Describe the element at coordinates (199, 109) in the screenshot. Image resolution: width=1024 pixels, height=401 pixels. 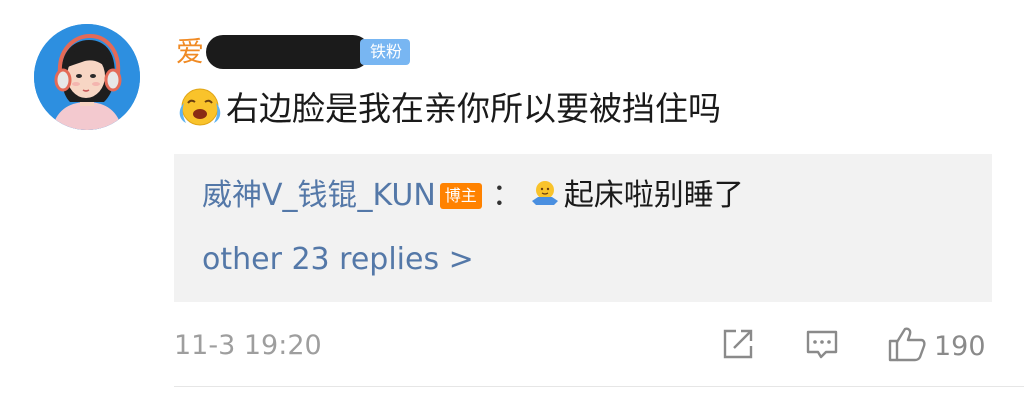
I see `crying-laughing-emoji-icon` at that location.